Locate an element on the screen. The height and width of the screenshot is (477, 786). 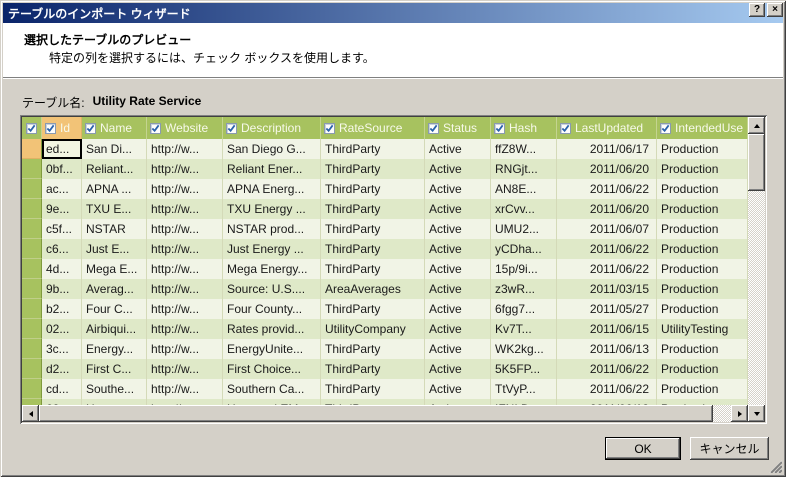
table-cell: AreaAverages is located at coordinates (373, 289).